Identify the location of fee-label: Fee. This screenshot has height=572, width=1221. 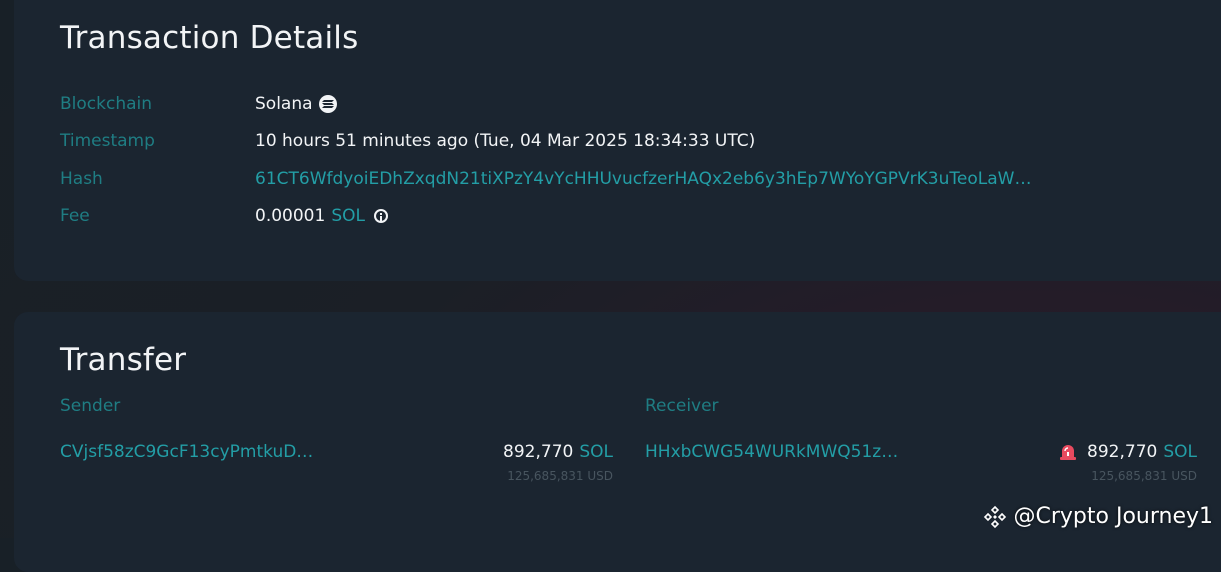
(75, 216).